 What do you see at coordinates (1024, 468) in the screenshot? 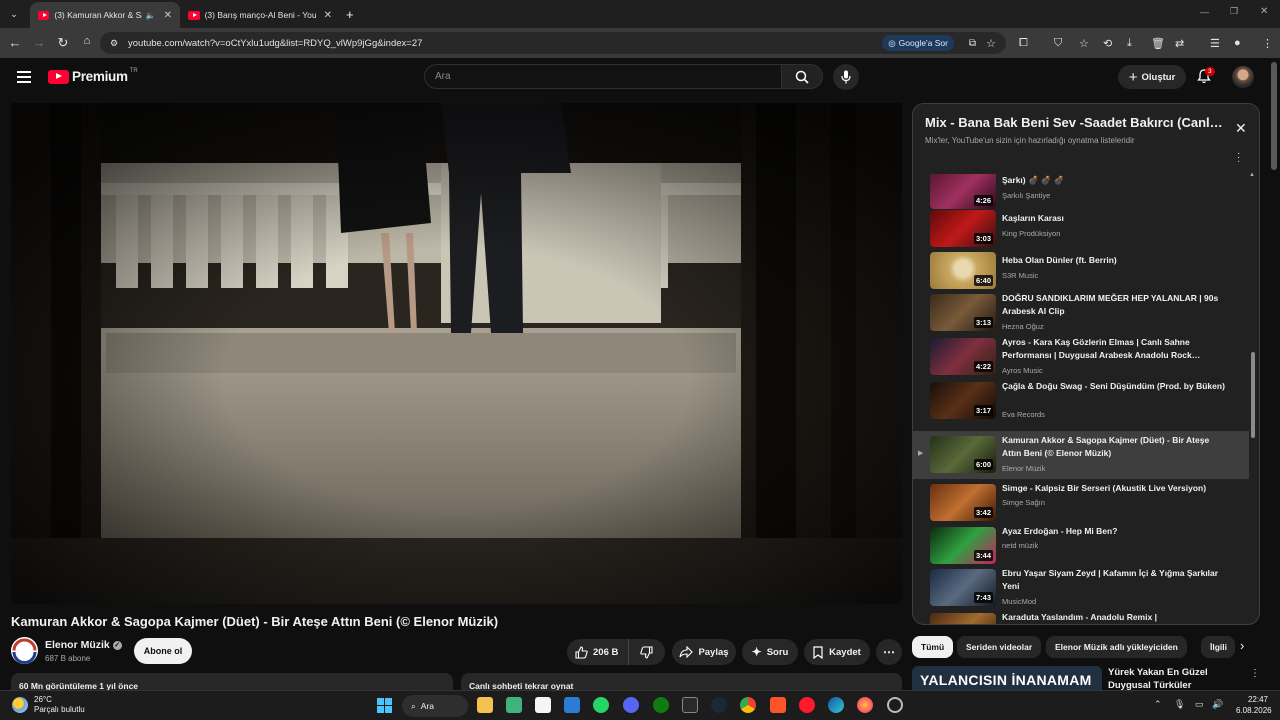
I see `playlist-item-channel: Elenor Müzik` at bounding box center [1024, 468].